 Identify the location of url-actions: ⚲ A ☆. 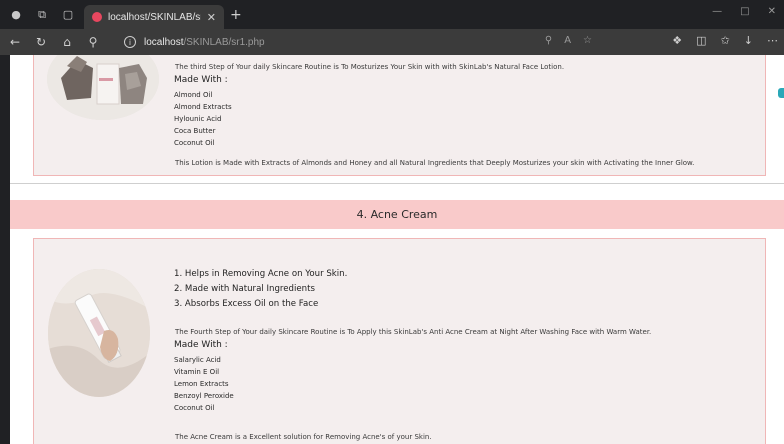
(568, 40).